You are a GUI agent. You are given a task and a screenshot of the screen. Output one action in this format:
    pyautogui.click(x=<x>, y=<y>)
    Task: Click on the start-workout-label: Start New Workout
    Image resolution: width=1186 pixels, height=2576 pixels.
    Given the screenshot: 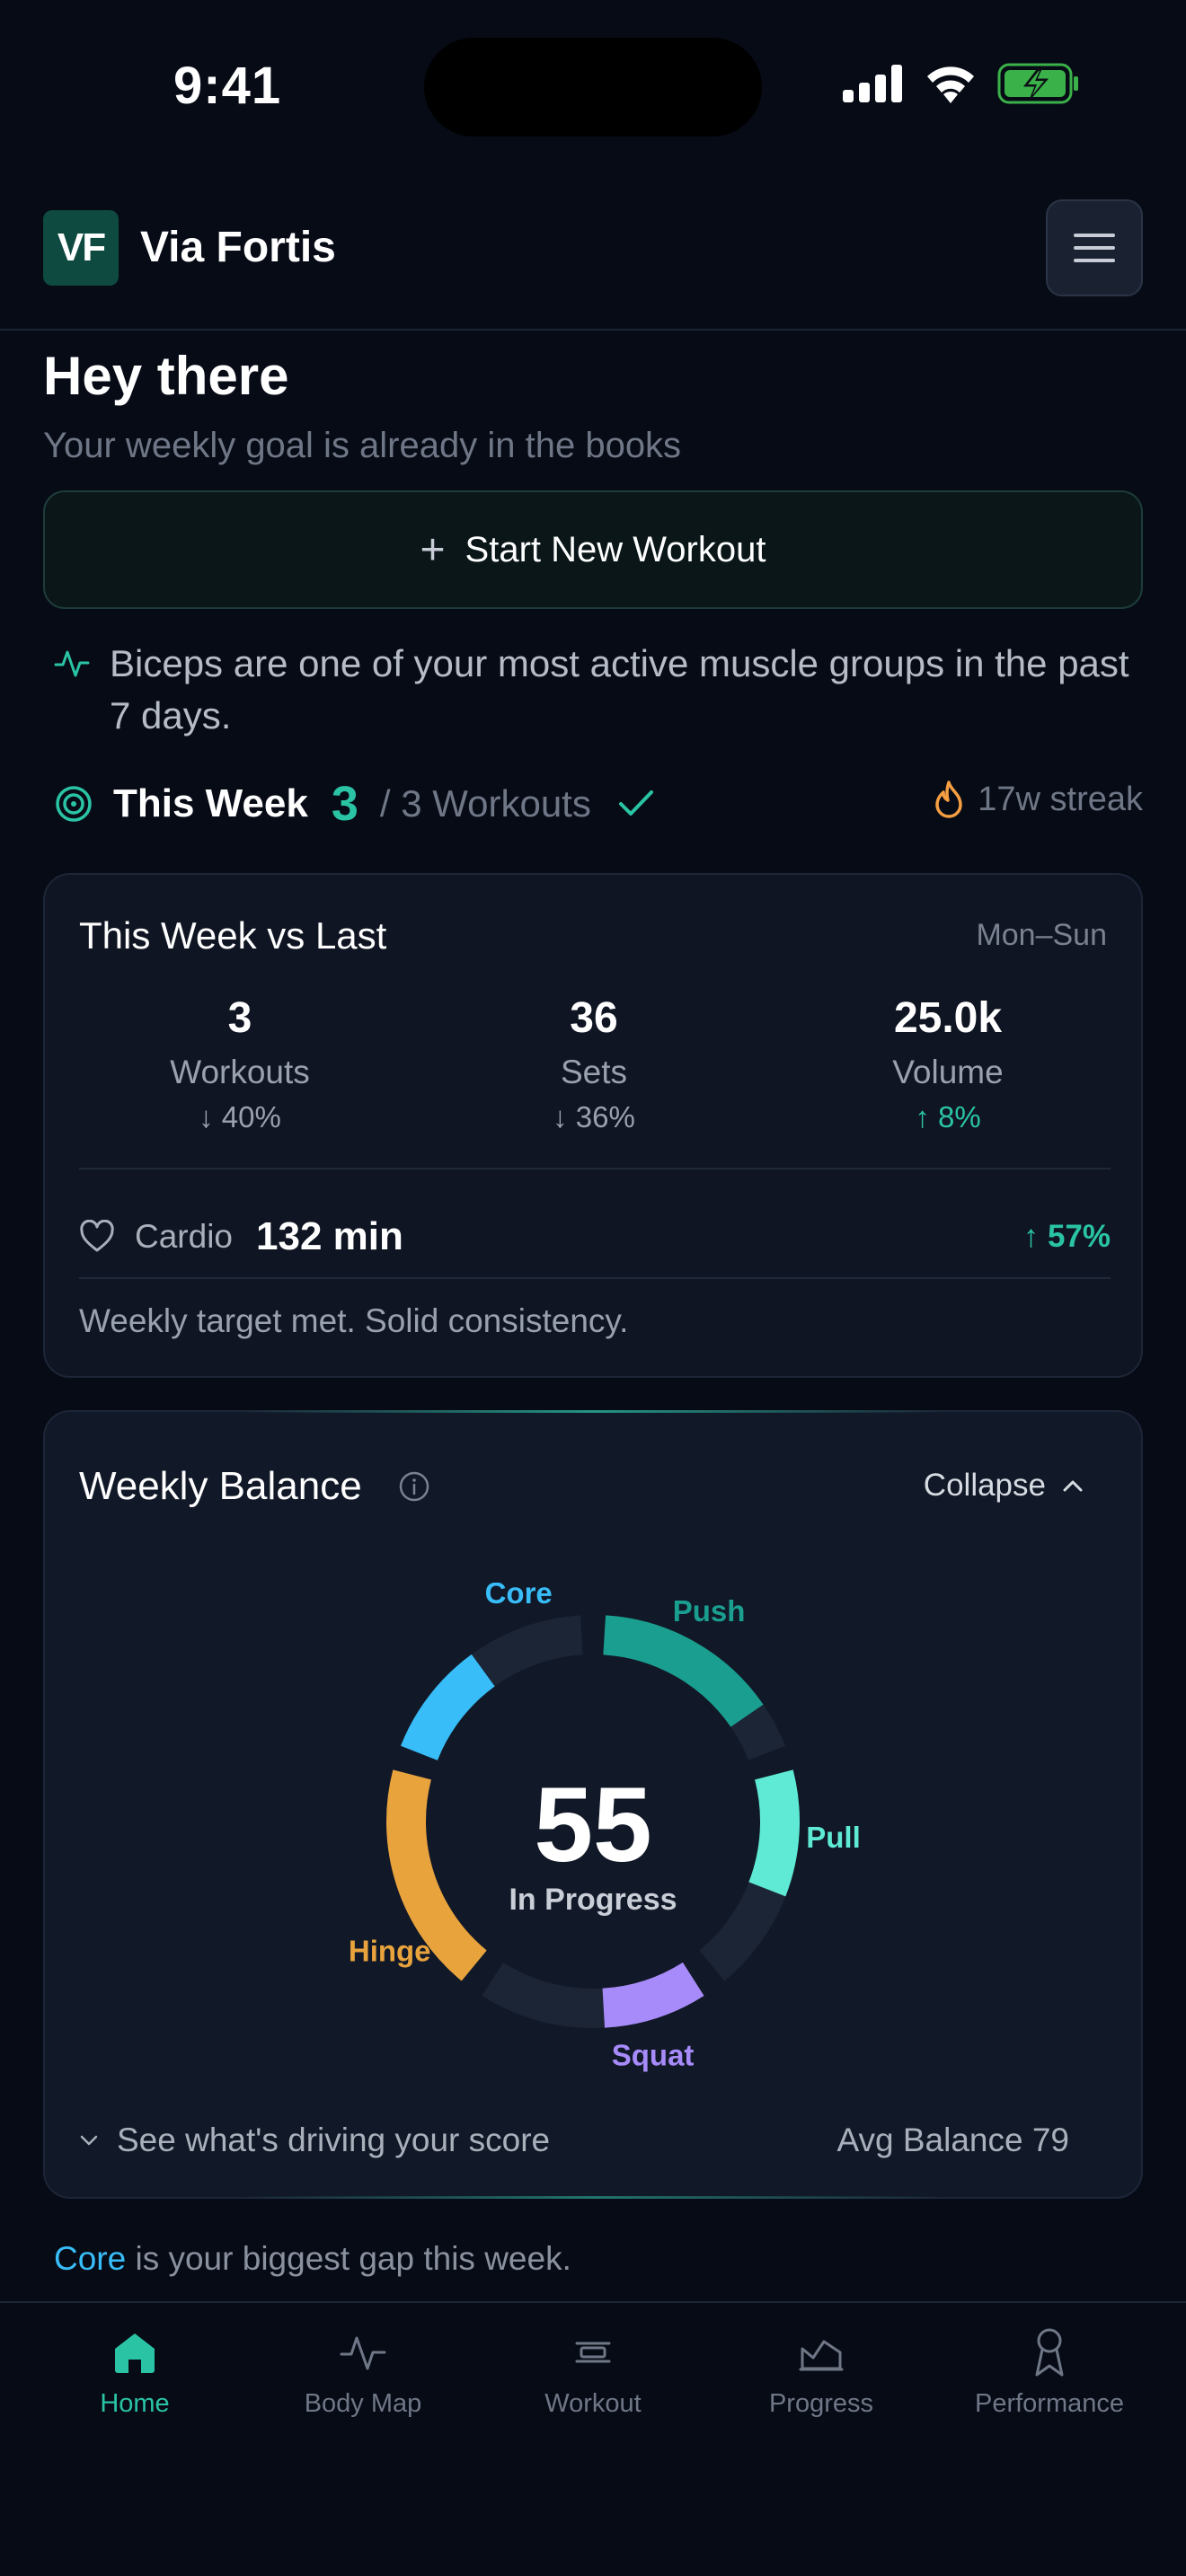 What is the action you would take?
    pyautogui.click(x=615, y=549)
    